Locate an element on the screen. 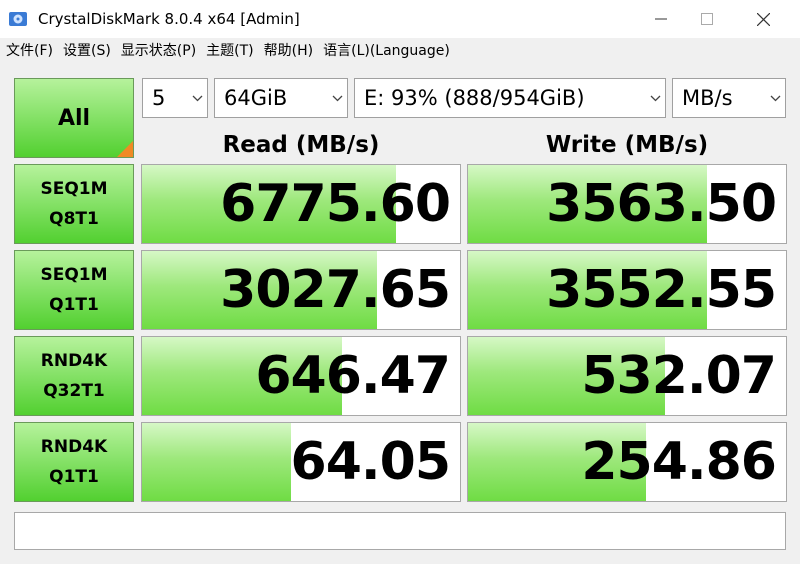 The width and height of the screenshot is (800, 564). test-count-value: 5 is located at coordinates (159, 98).